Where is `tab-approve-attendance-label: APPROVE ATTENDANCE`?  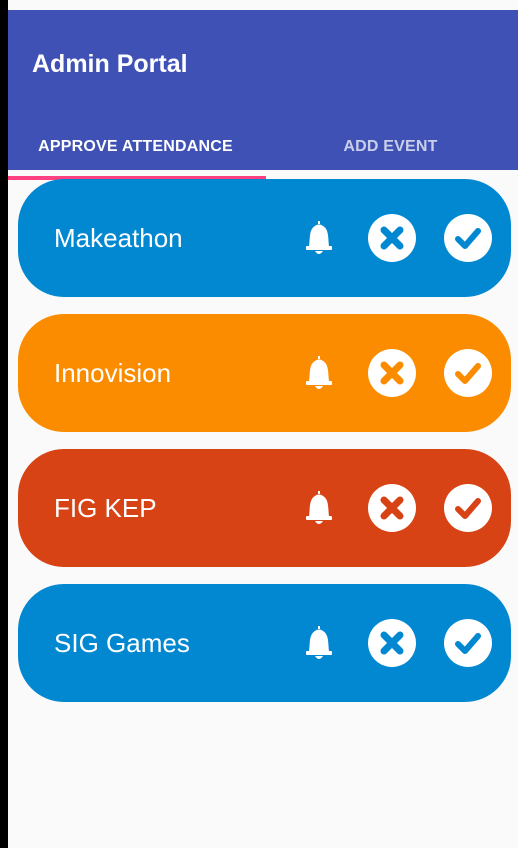 tab-approve-attendance-label: APPROVE ATTENDANCE is located at coordinates (135, 146).